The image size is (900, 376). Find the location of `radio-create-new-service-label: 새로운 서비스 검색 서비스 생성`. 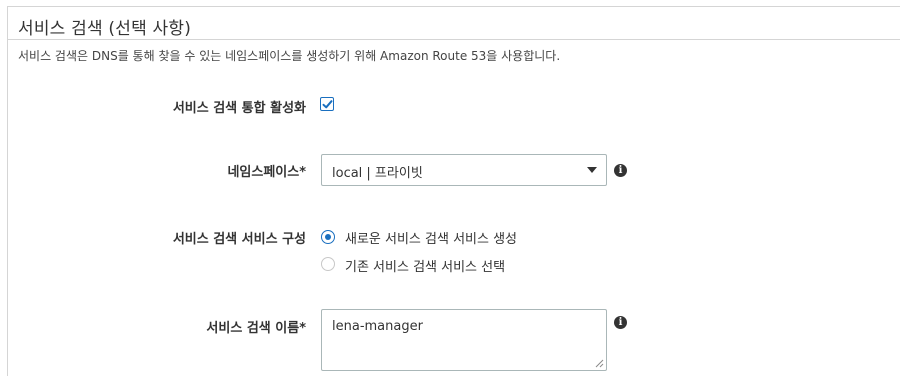

radio-create-new-service-label: 새로운 서비스 검색 서비스 생성 is located at coordinates (431, 237).